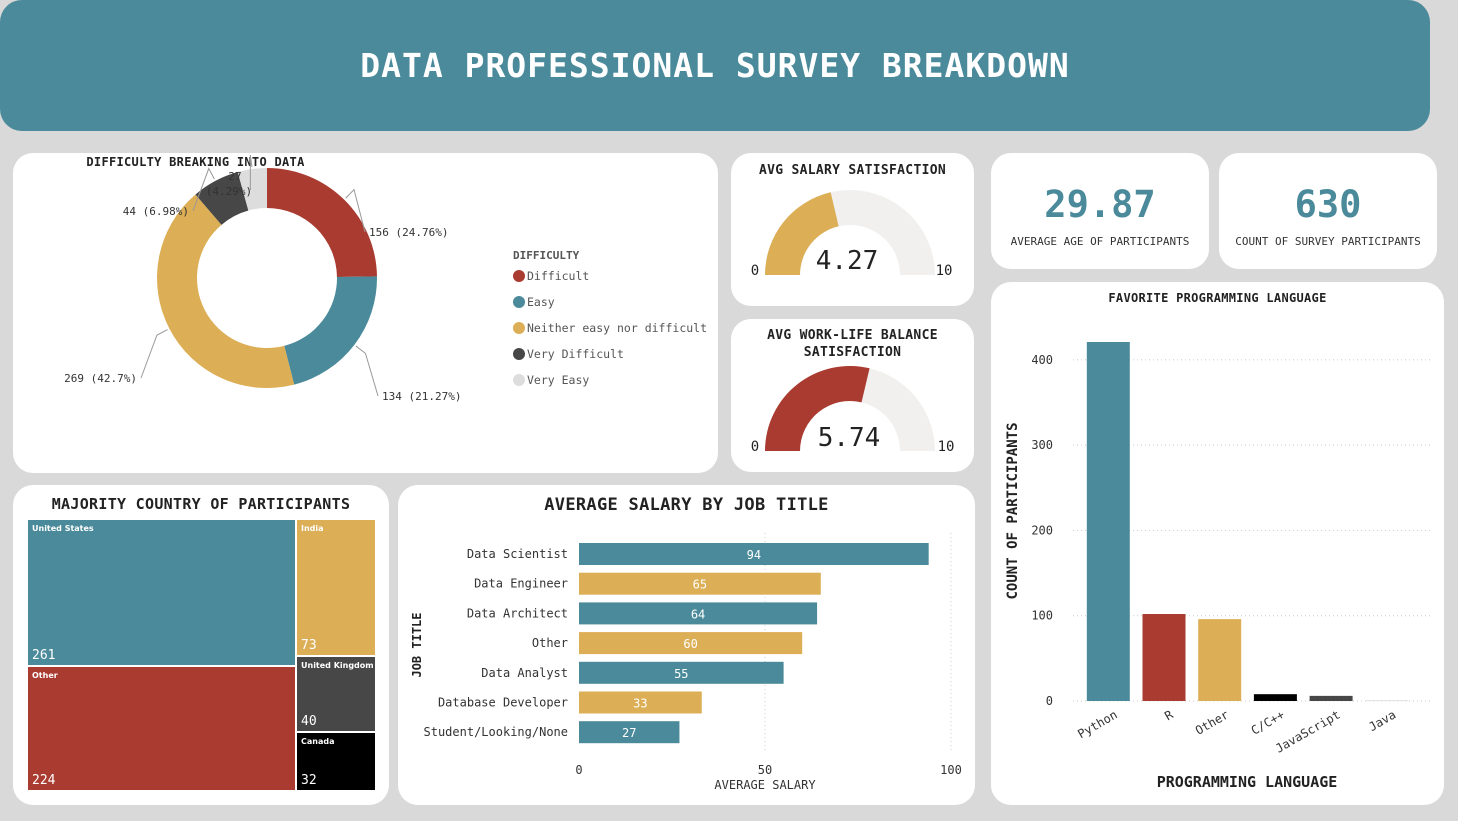 The width and height of the screenshot is (1458, 821). I want to click on legend-label: Difficult, so click(558, 276).